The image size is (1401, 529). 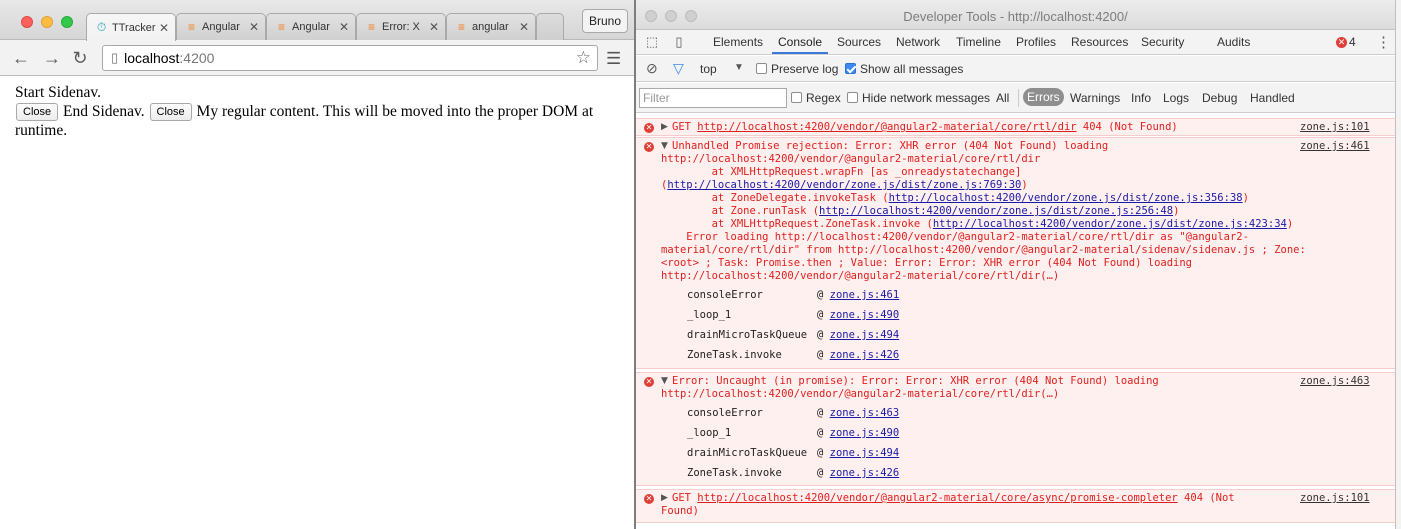 I want to click on preserve-log-toggle: Preserve log, so click(x=797, y=69).